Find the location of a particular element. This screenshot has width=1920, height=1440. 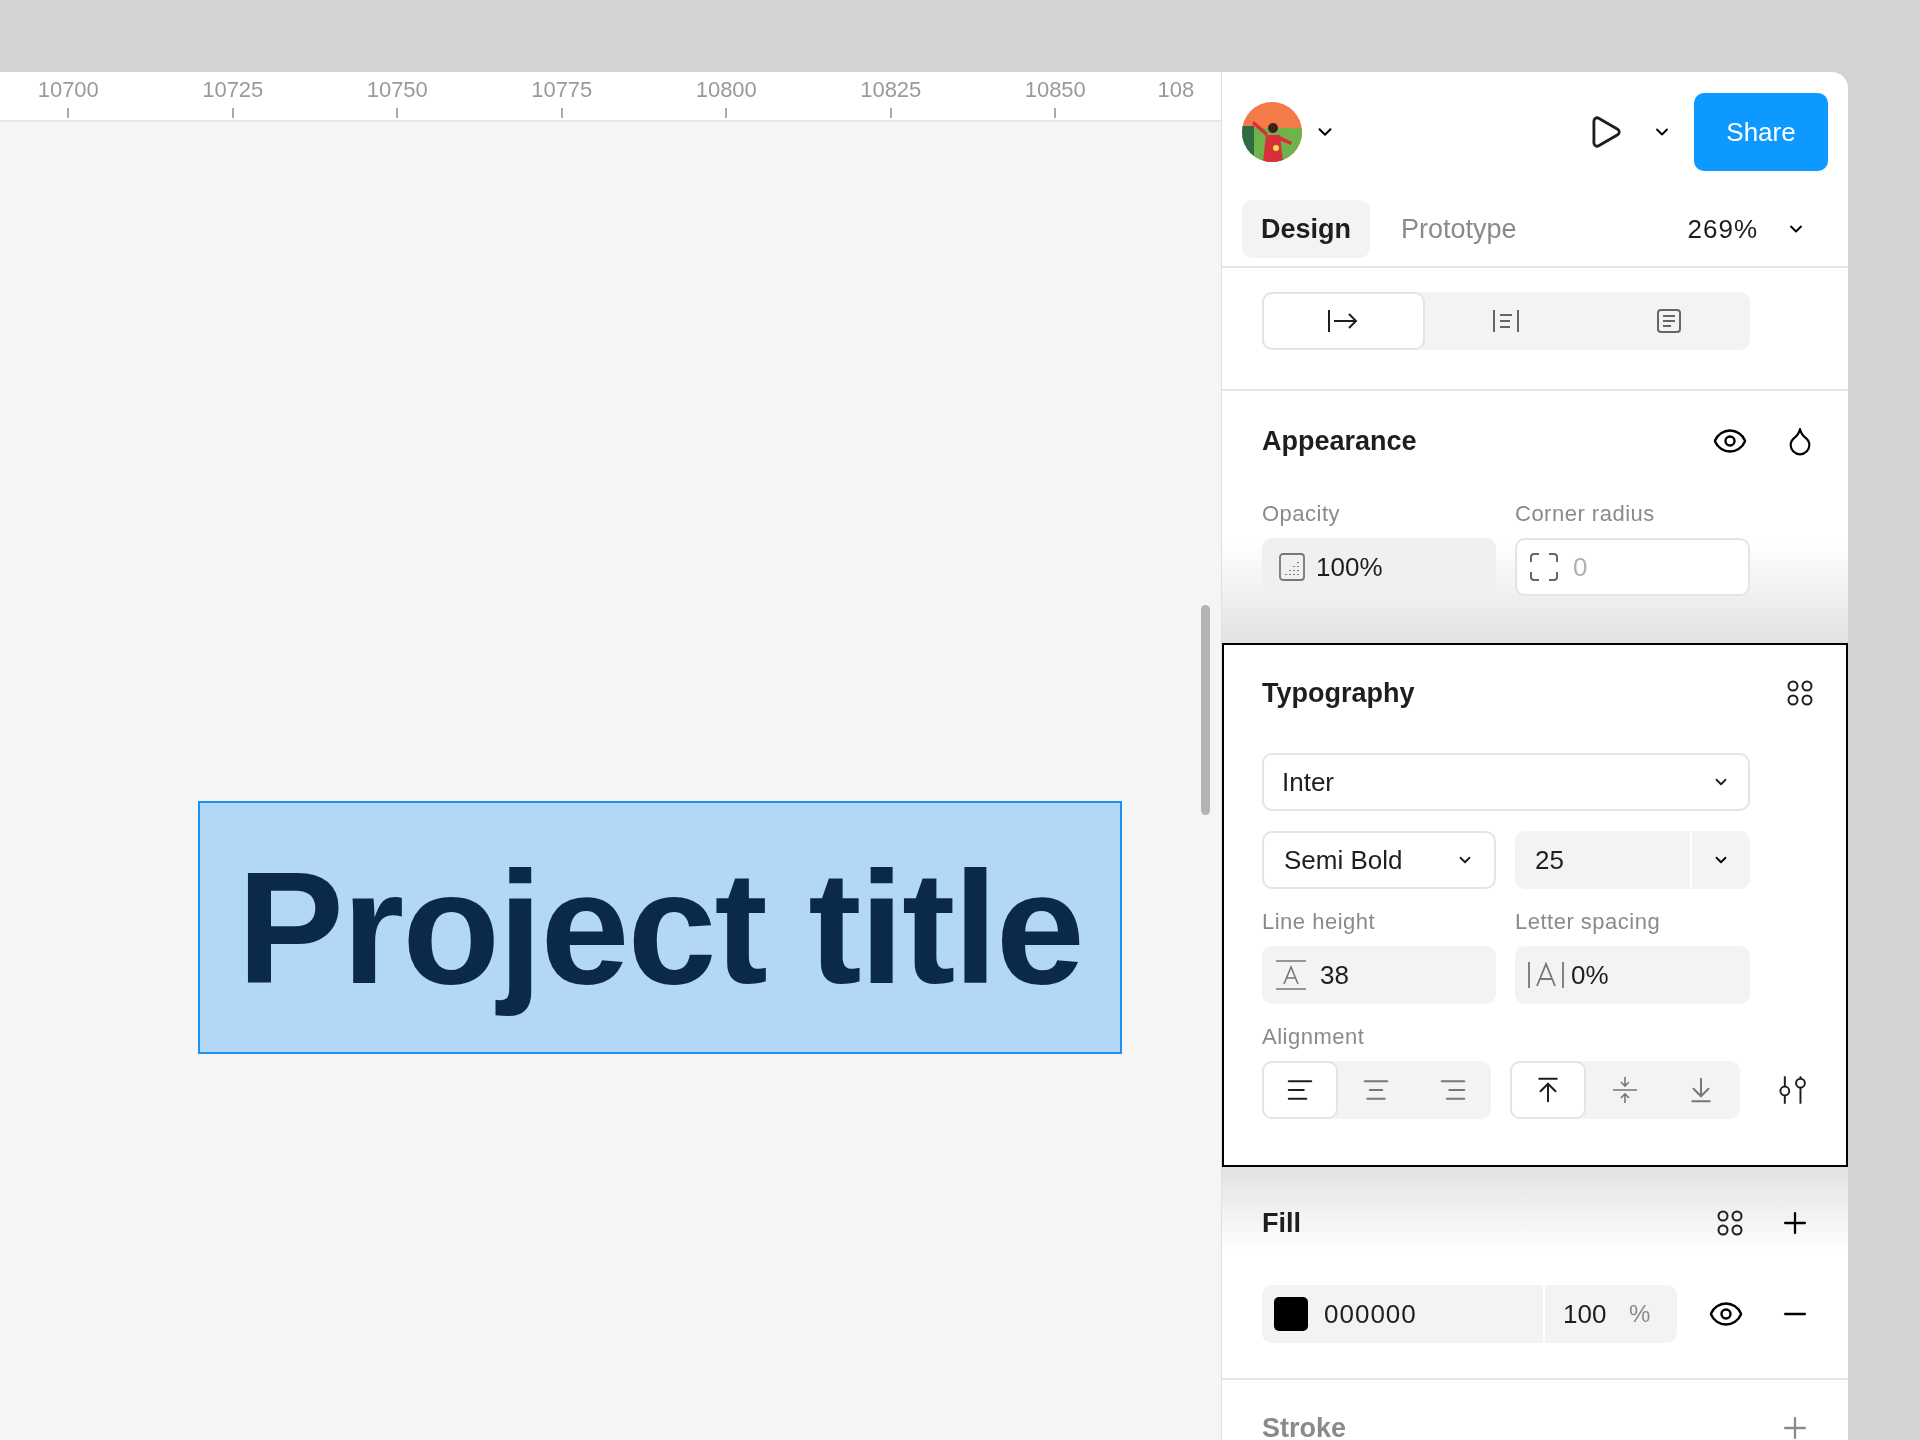

tab: Design is located at coordinates (1306, 229).